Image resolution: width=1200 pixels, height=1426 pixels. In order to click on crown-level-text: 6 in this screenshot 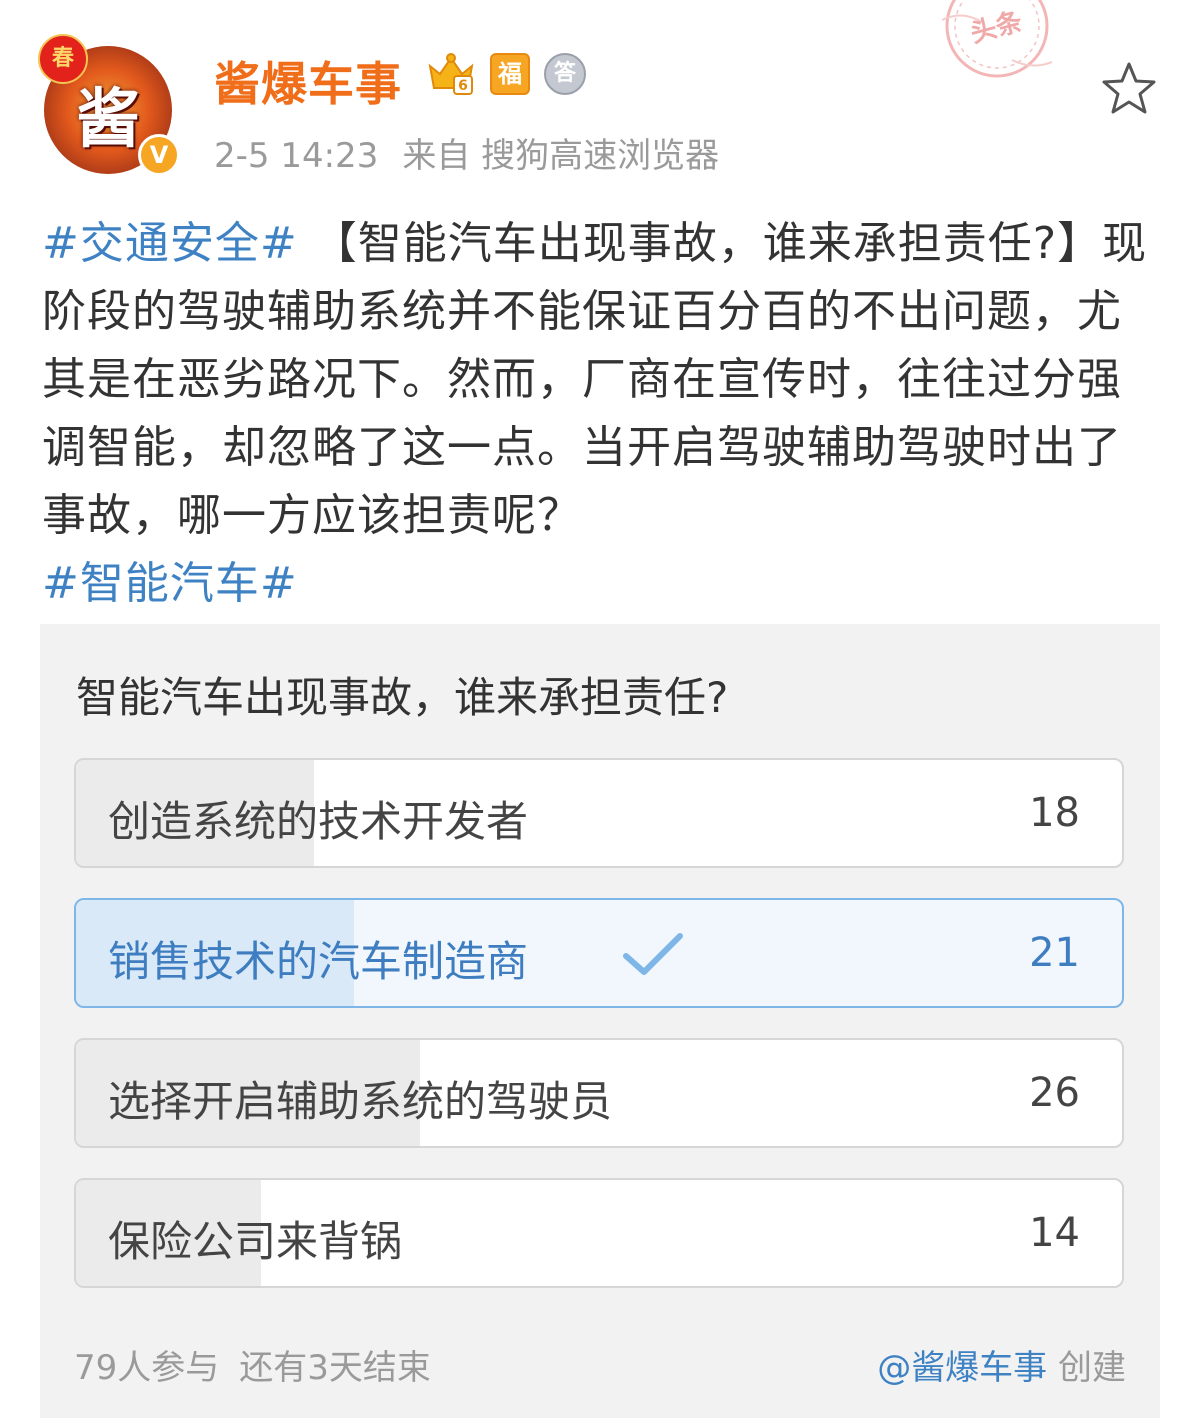, I will do `click(463, 86)`.